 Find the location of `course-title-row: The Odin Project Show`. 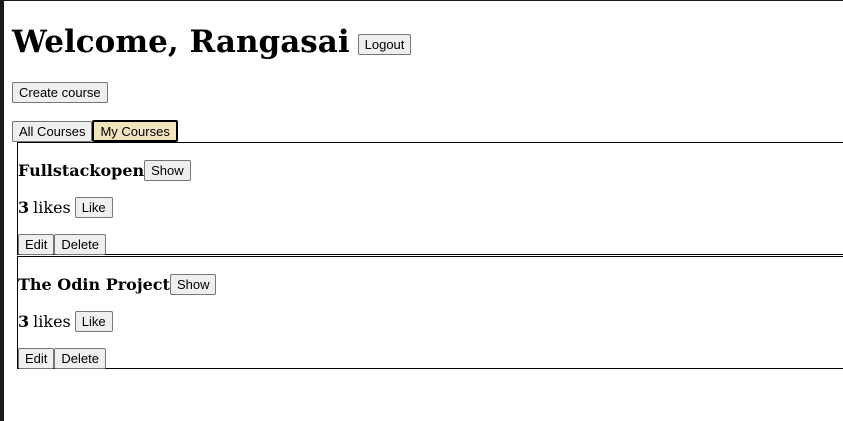

course-title-row: The Odin Project Show is located at coordinates (117, 284).